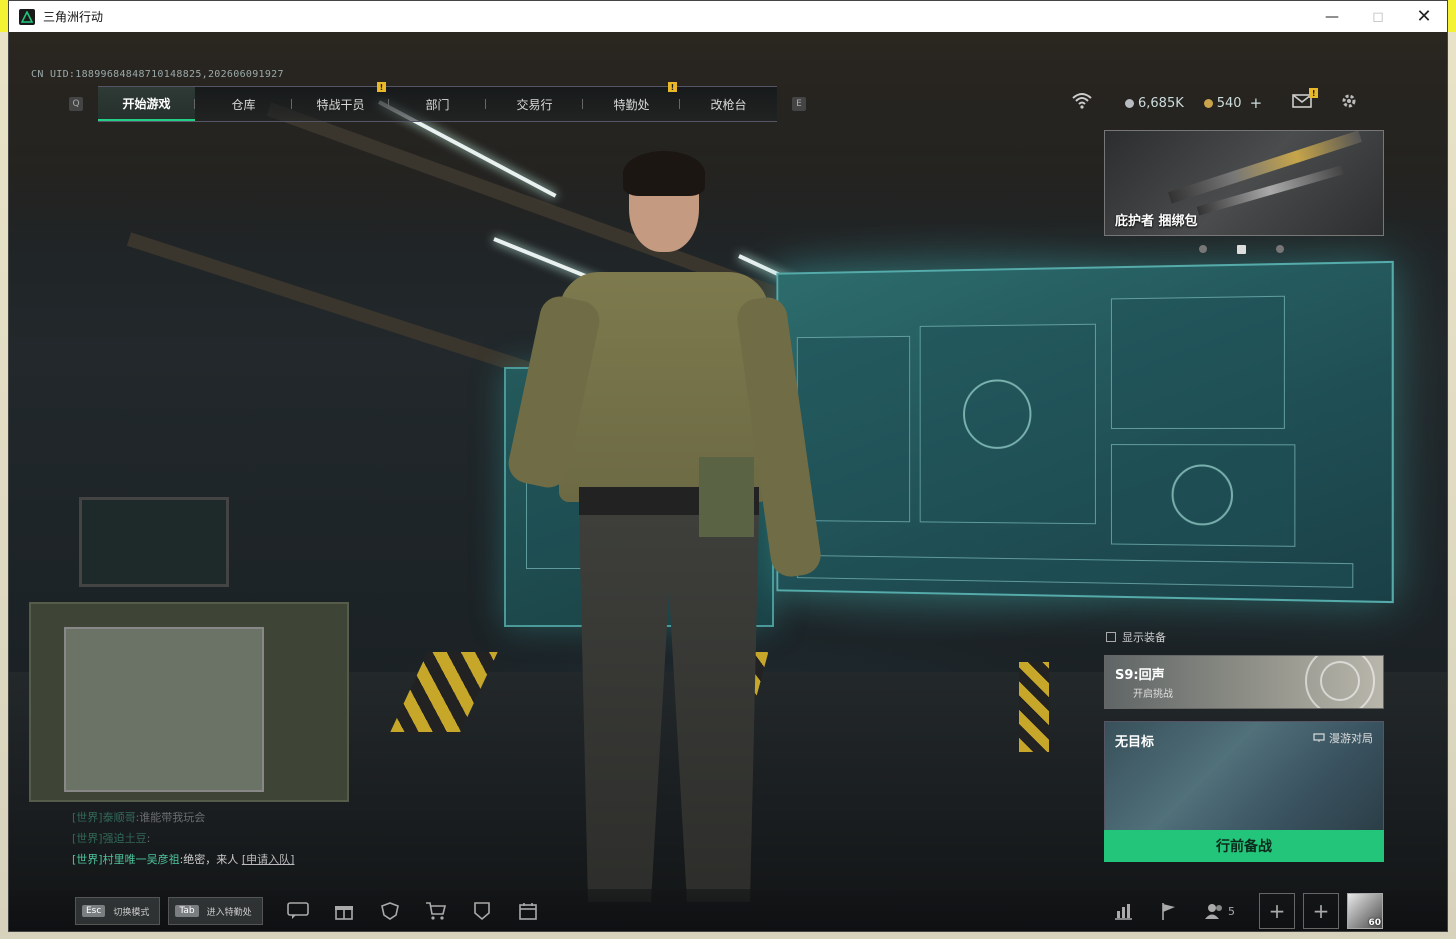 This screenshot has height=939, width=1456. I want to click on character-pouch, so click(726, 497).